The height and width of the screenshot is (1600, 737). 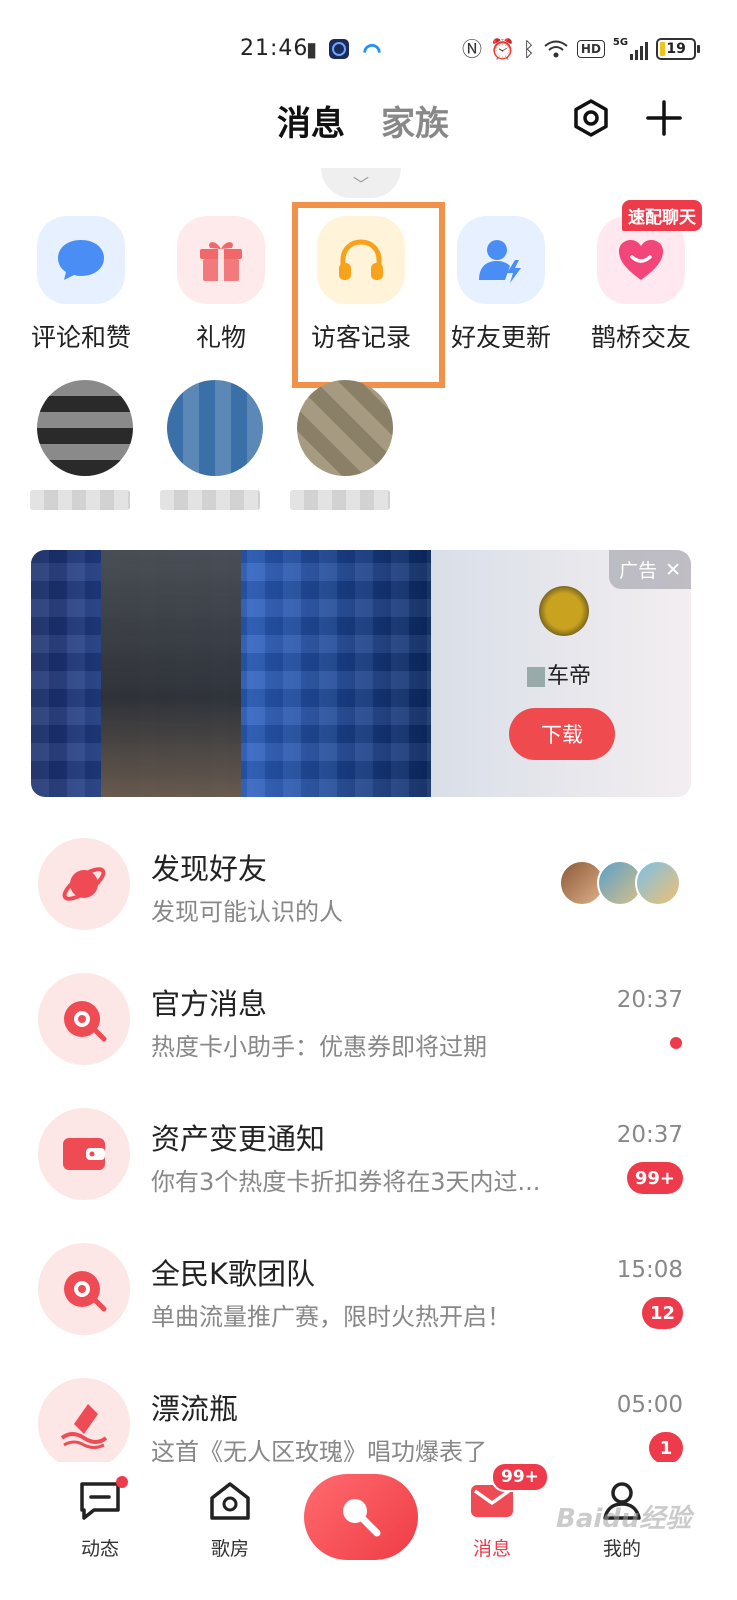 I want to click on watermark: Baidu经验, so click(x=624, y=1519).